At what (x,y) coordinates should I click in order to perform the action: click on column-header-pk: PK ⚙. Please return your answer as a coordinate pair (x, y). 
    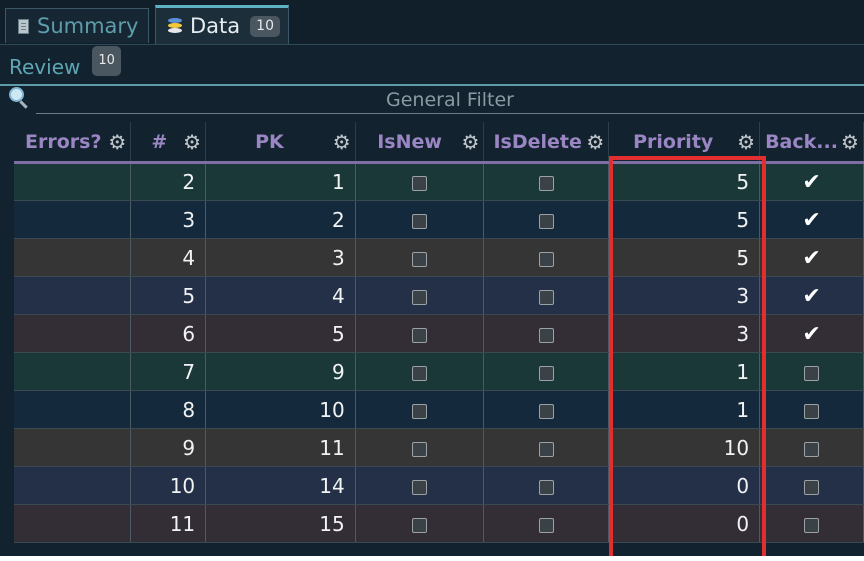
    Looking at the image, I should click on (280, 143).